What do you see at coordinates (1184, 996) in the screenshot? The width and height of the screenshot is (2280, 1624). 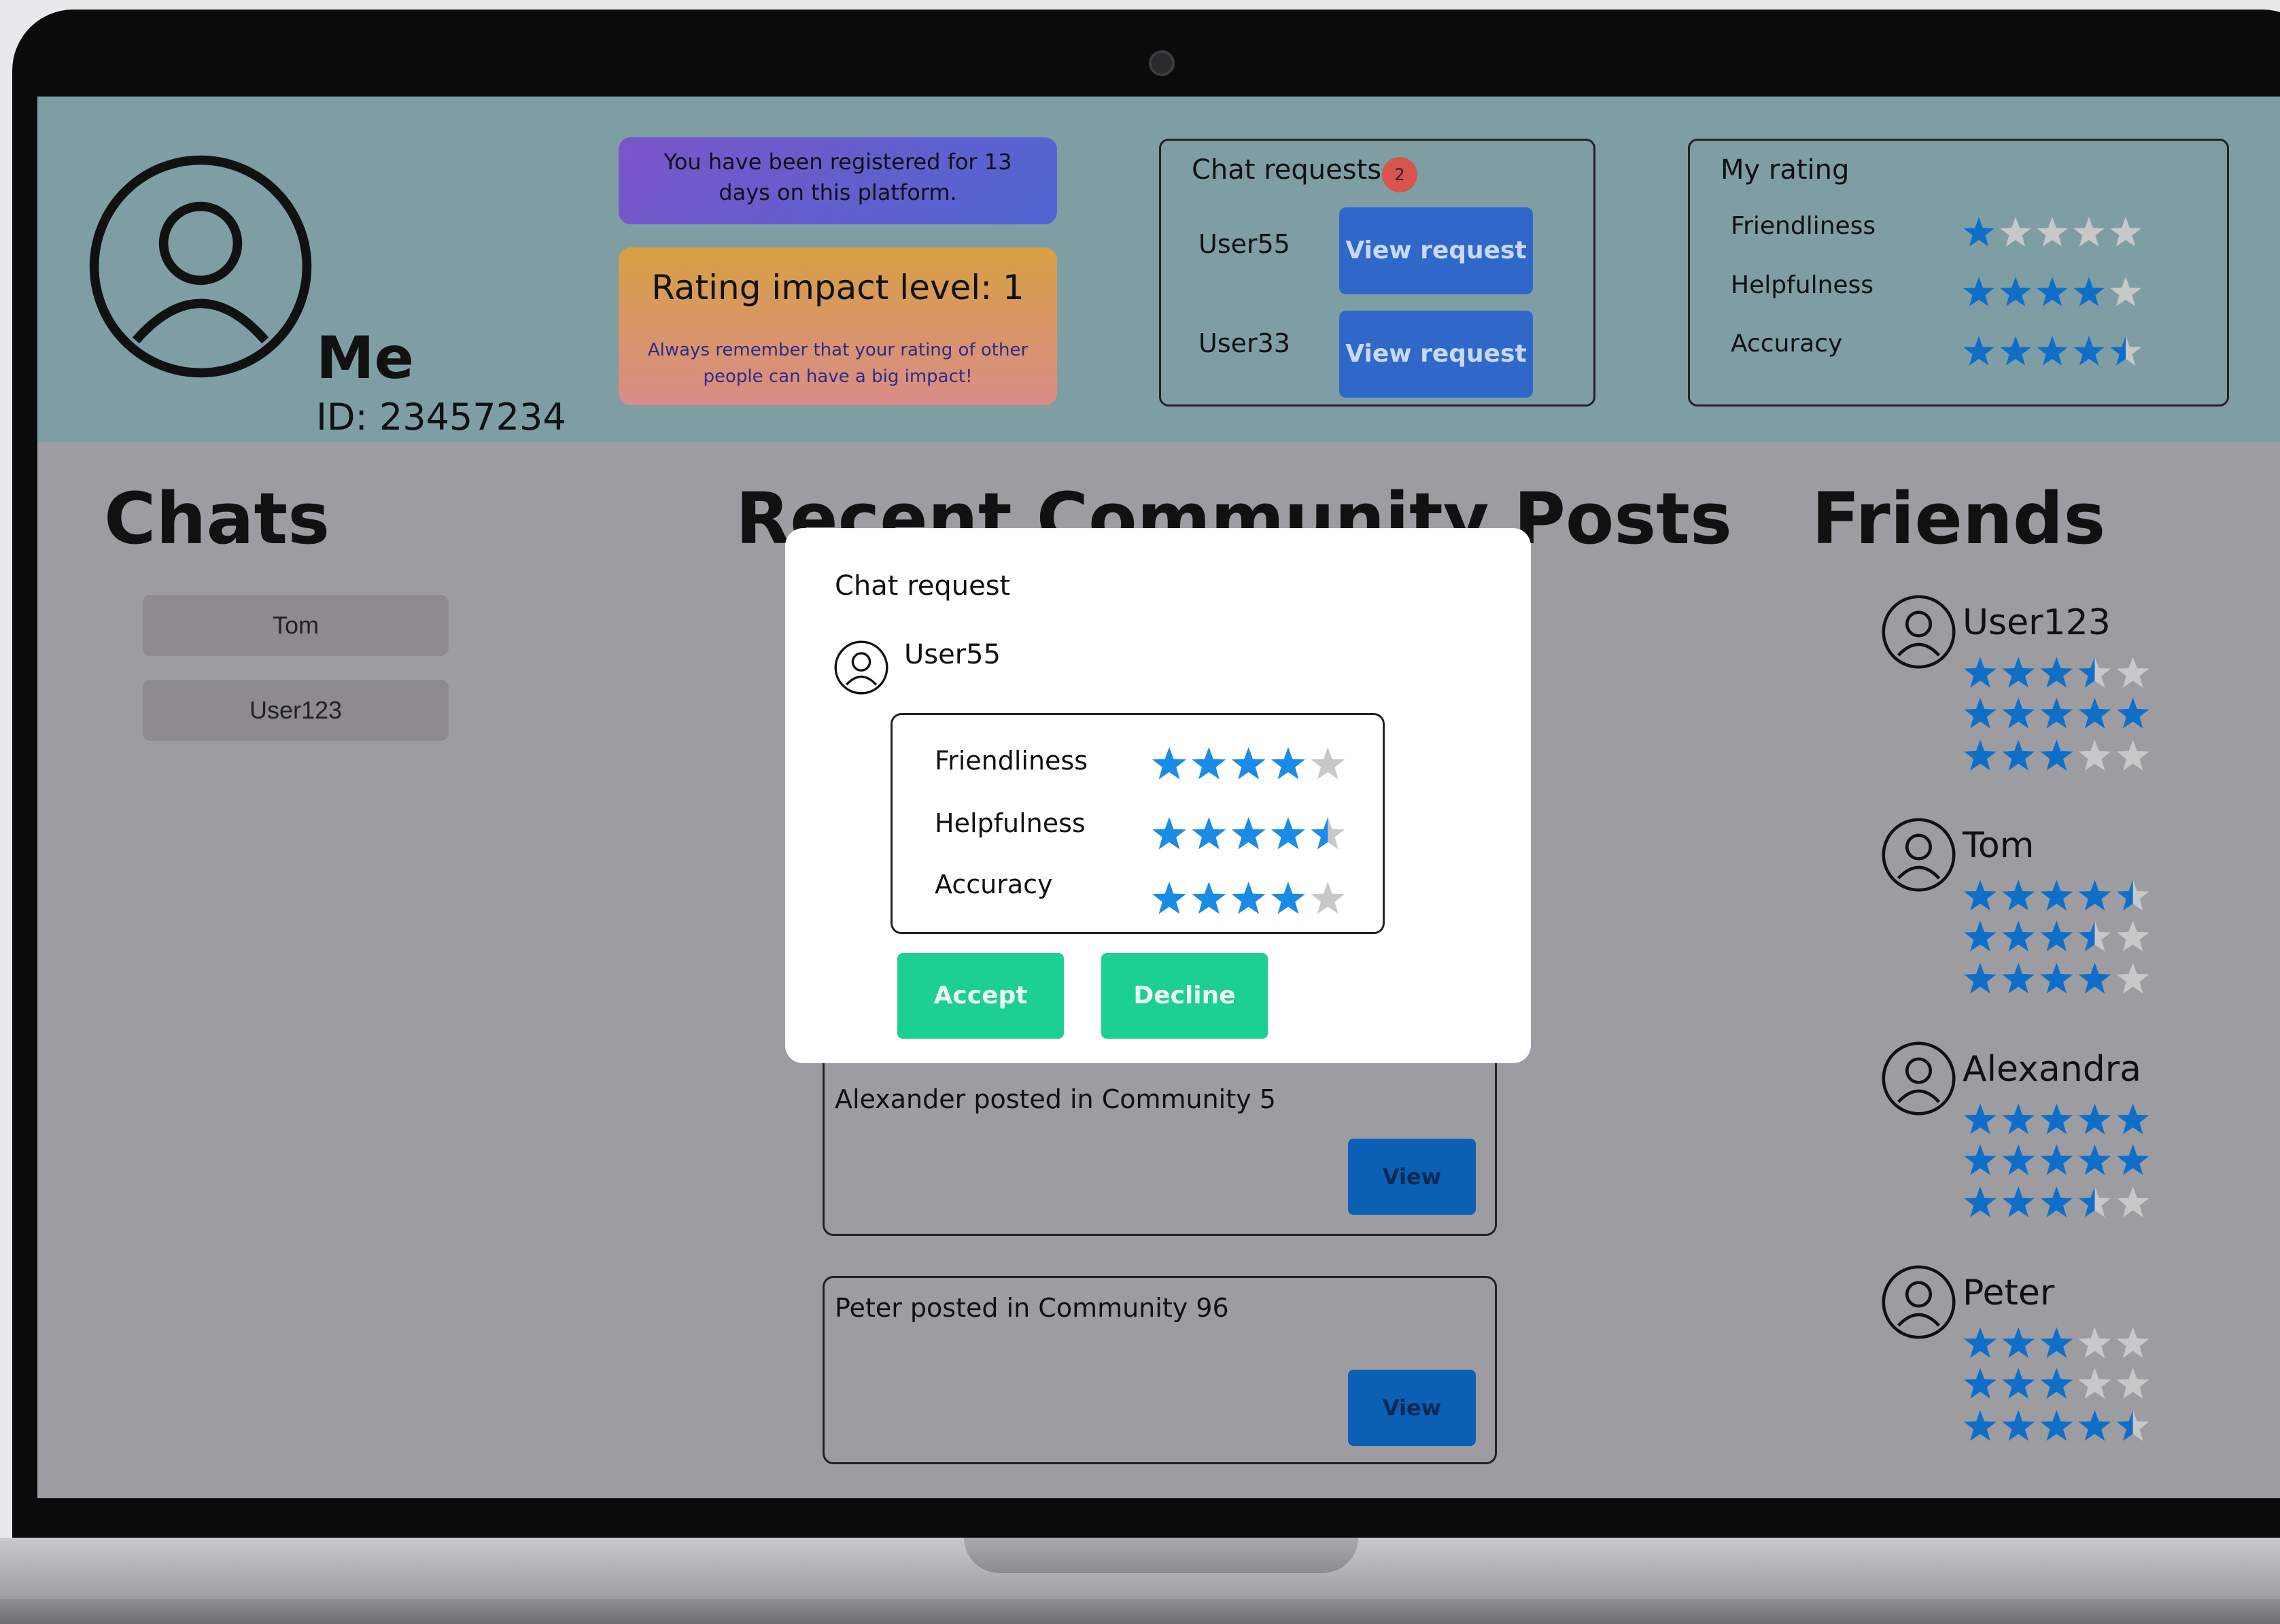 I see `decline-button: Decline` at bounding box center [1184, 996].